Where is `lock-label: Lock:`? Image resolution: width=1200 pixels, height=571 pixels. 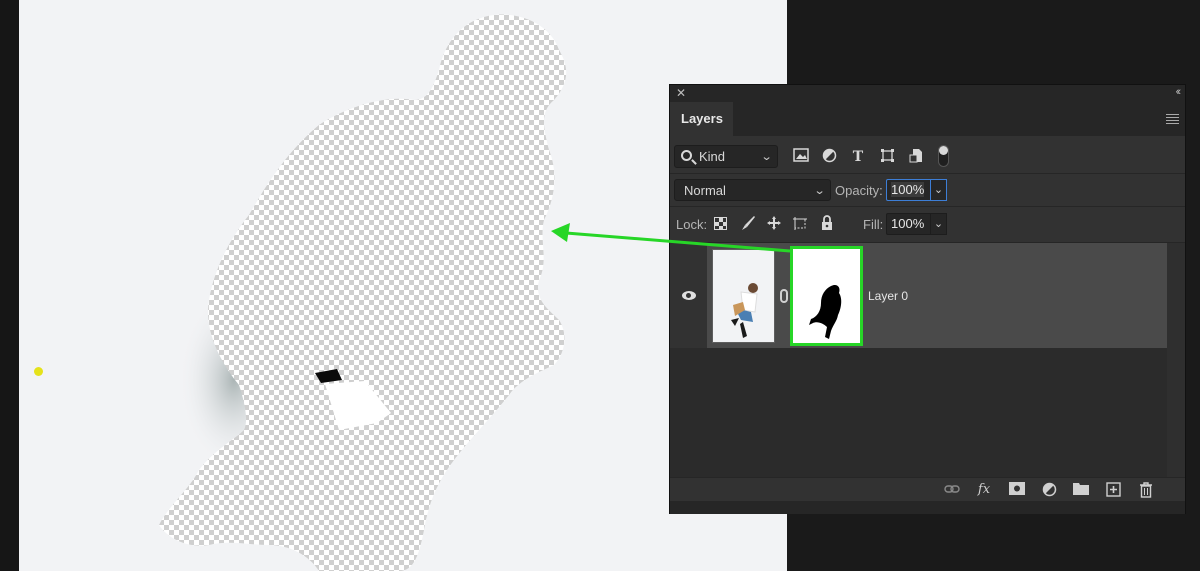
lock-label: Lock: is located at coordinates (692, 224).